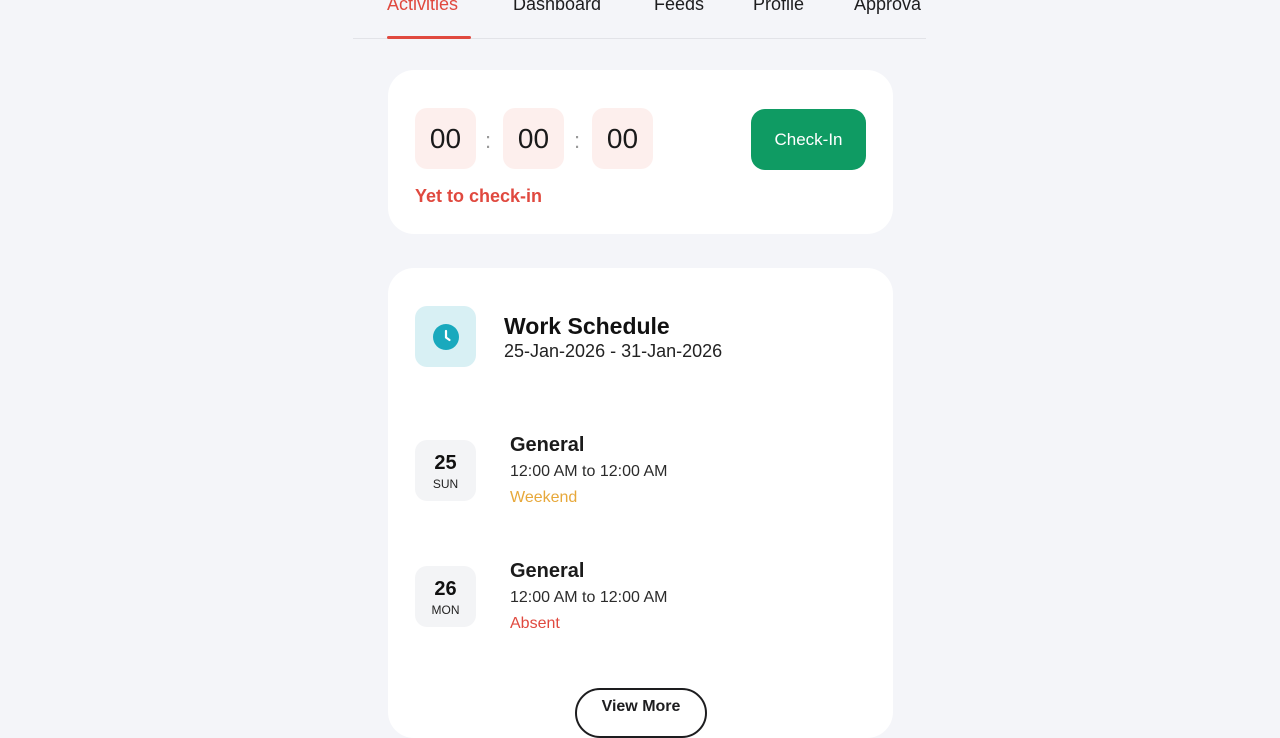  What do you see at coordinates (641, 713) in the screenshot?
I see `view-more-button: View More` at bounding box center [641, 713].